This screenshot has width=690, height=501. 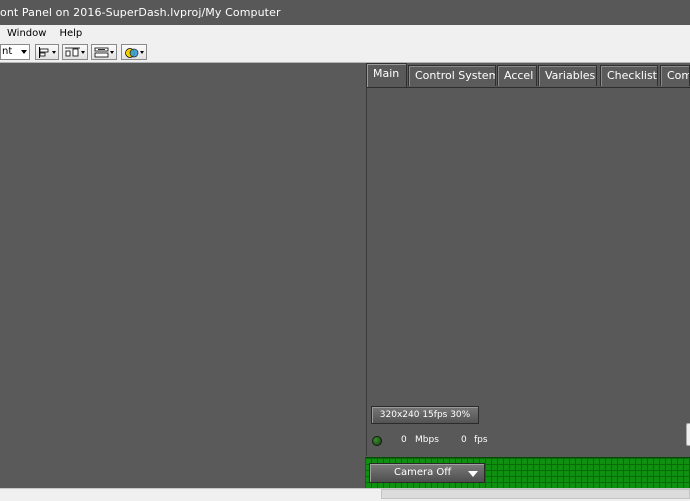 I want to click on font-combo: nt, so click(x=15, y=52).